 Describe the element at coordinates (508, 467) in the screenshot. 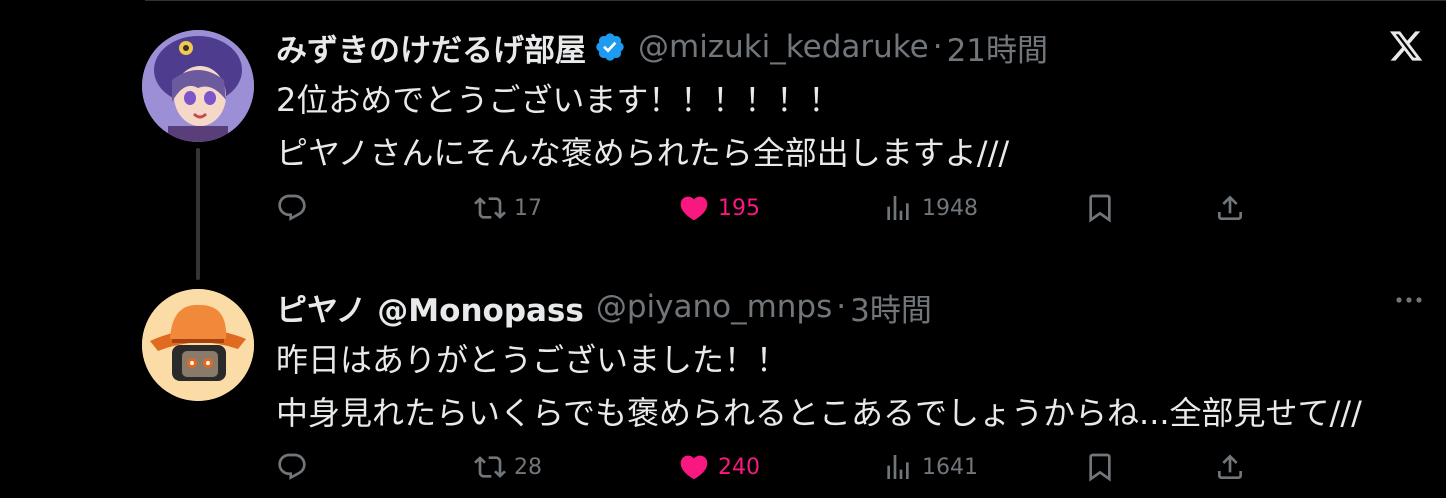

I see `retweet-button: 28` at that location.